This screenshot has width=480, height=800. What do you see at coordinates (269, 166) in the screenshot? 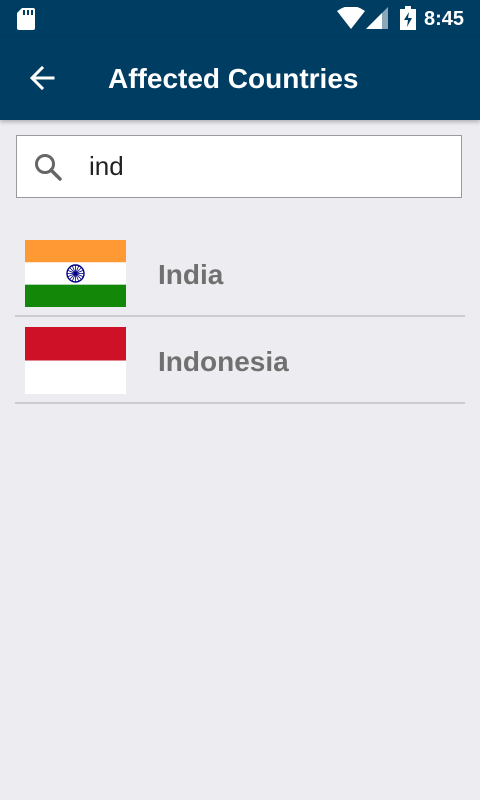
I see `search-input` at bounding box center [269, 166].